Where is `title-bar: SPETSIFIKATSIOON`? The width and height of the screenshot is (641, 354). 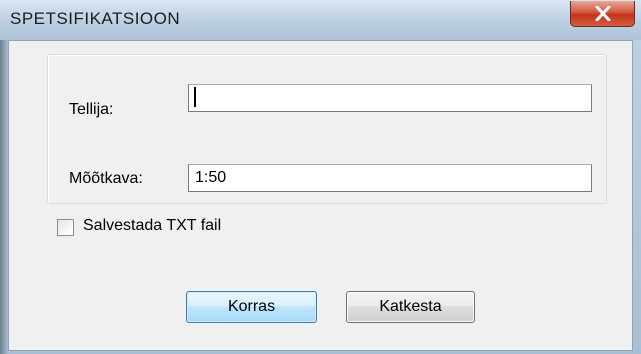 title-bar: SPETSIFIKATSIOON is located at coordinates (320, 20).